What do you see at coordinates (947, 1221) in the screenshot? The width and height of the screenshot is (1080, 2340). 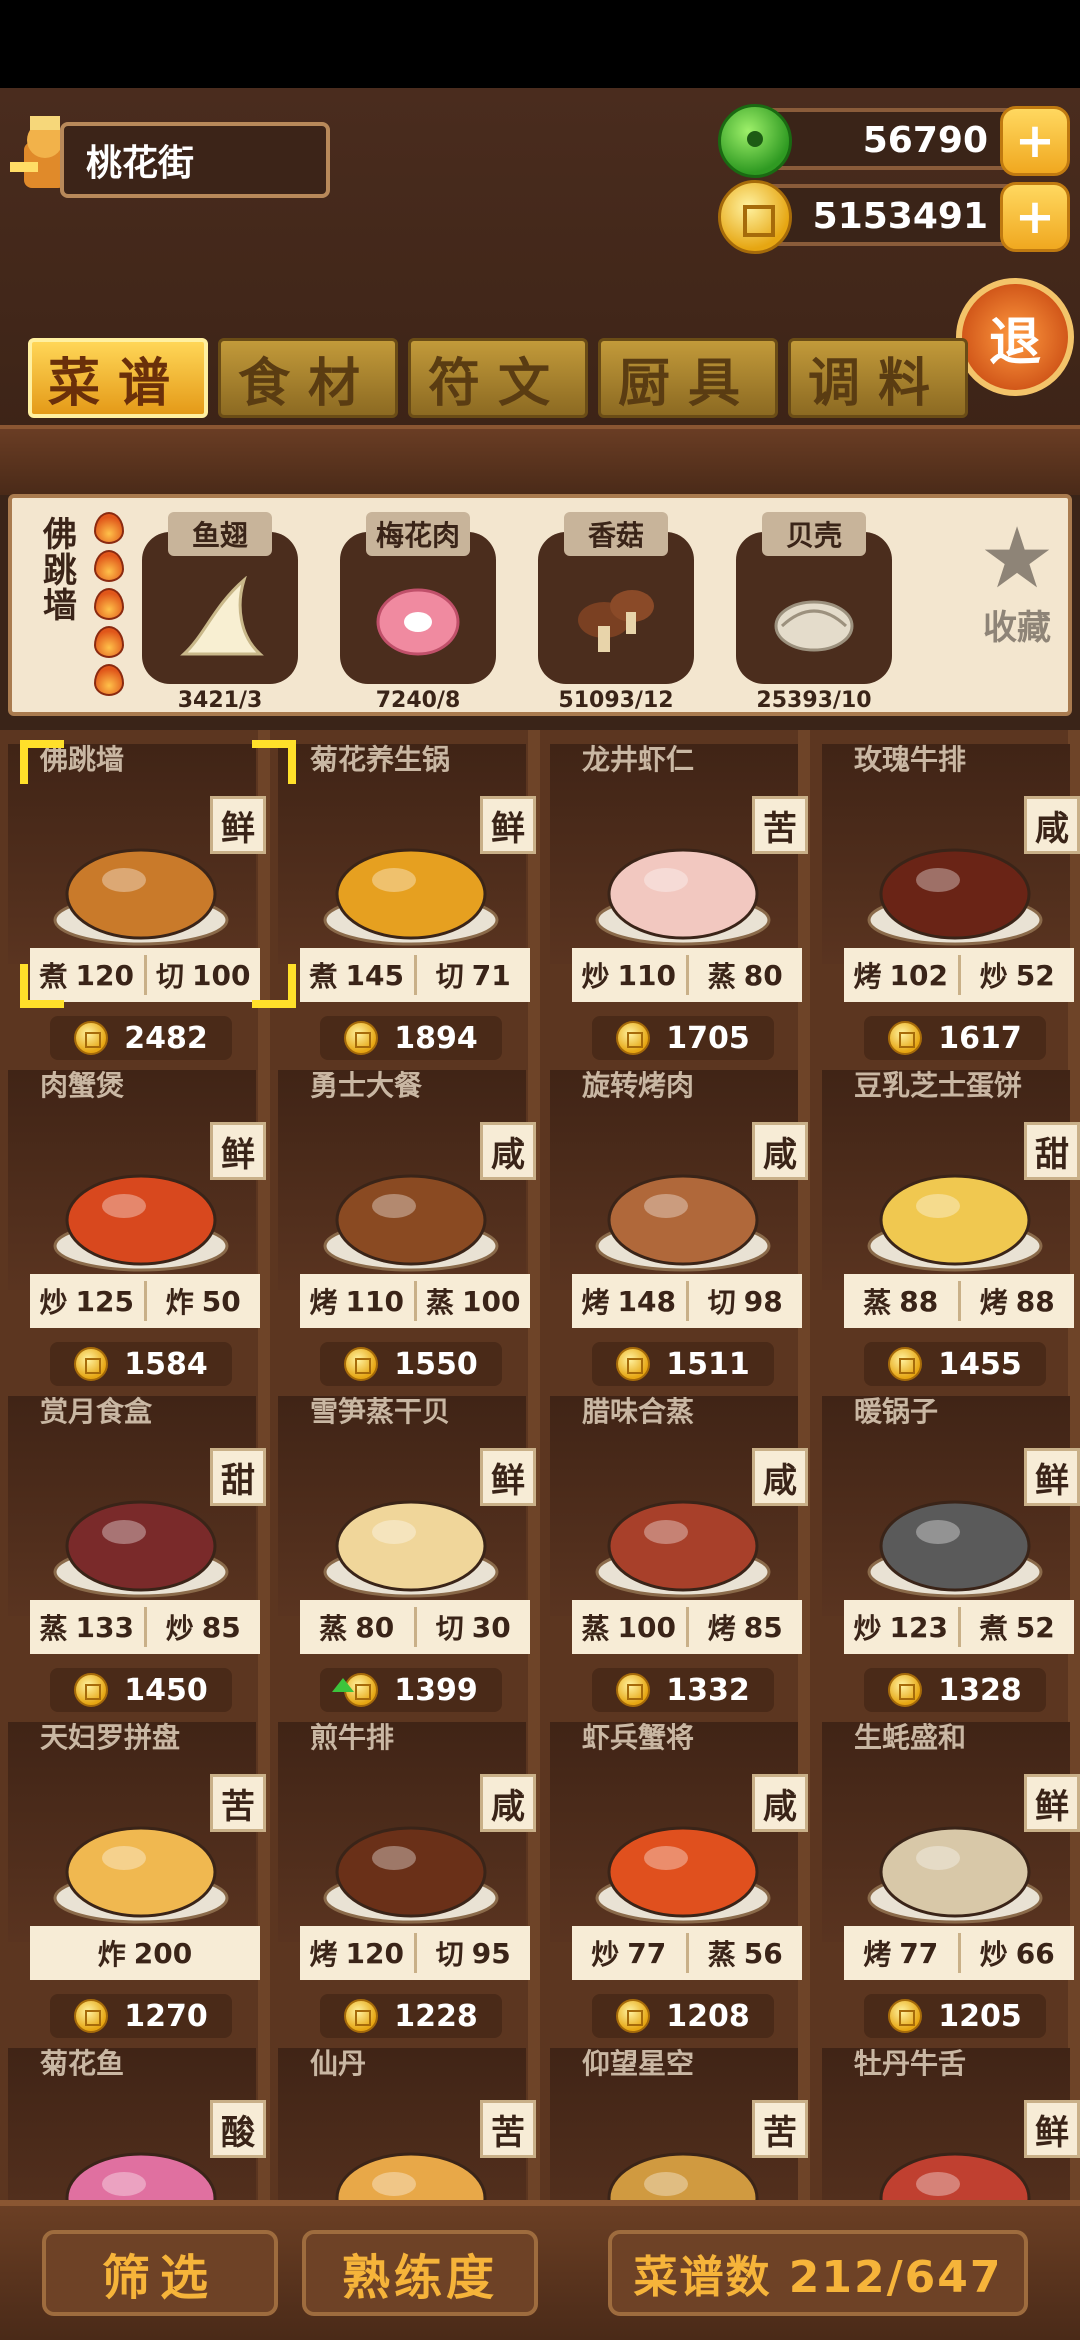 I see `recipe-card: 豆乳芝士蛋饼甜蒸 88 烤 88 1455` at bounding box center [947, 1221].